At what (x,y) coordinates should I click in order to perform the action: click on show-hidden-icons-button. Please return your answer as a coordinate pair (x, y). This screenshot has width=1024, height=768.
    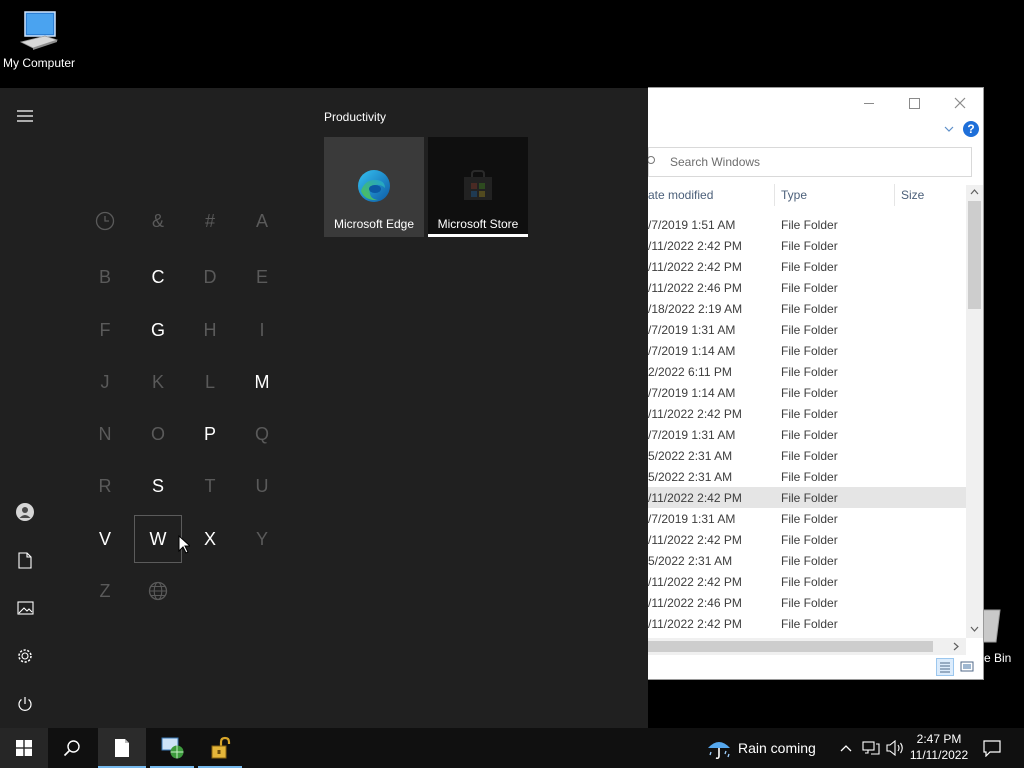
    Looking at the image, I should click on (846, 748).